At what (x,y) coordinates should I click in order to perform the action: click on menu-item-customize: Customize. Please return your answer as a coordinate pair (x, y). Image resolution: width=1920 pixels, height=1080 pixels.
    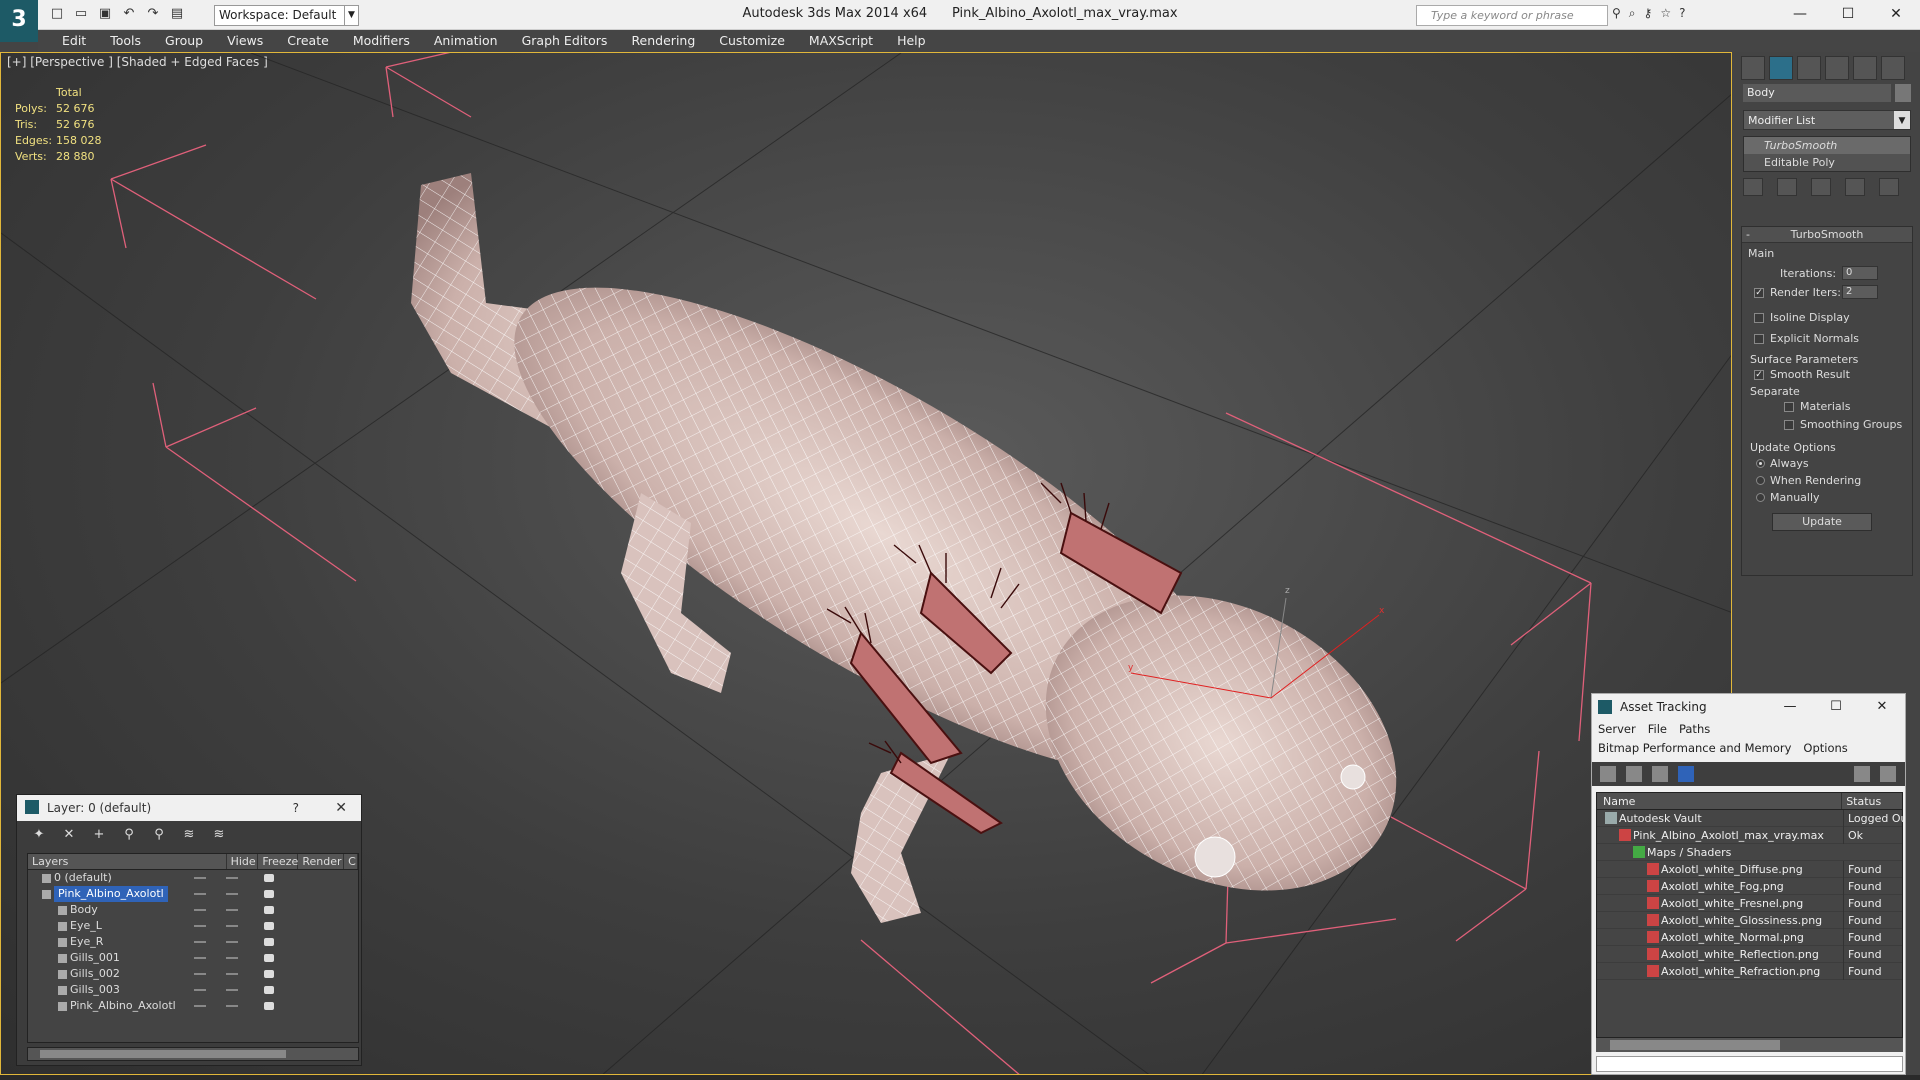
    Looking at the image, I should click on (752, 41).